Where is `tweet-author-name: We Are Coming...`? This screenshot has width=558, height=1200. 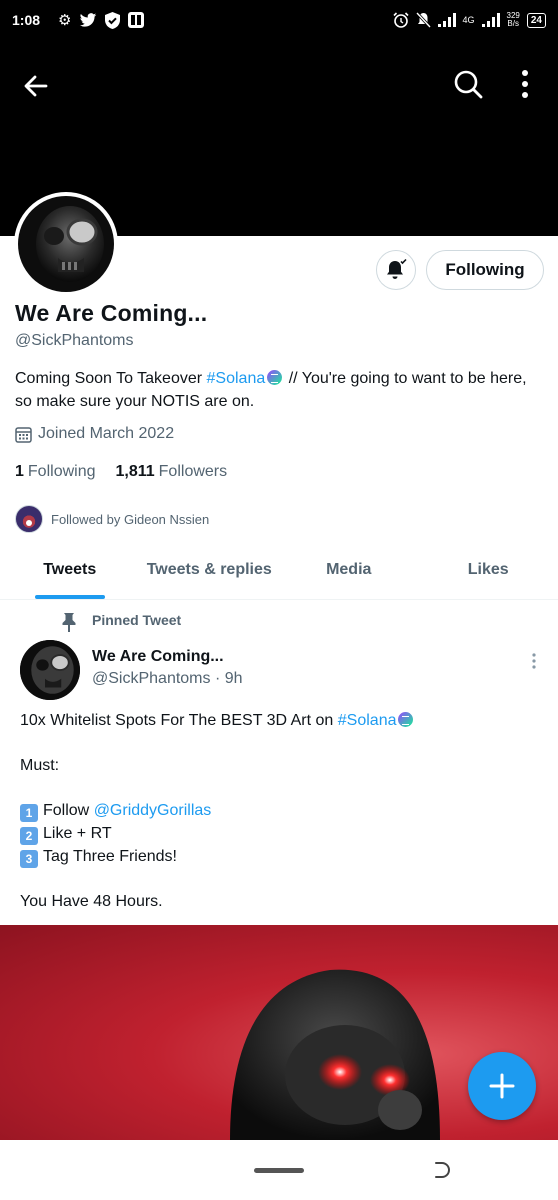 tweet-author-name: We Are Coming... is located at coordinates (158, 657).